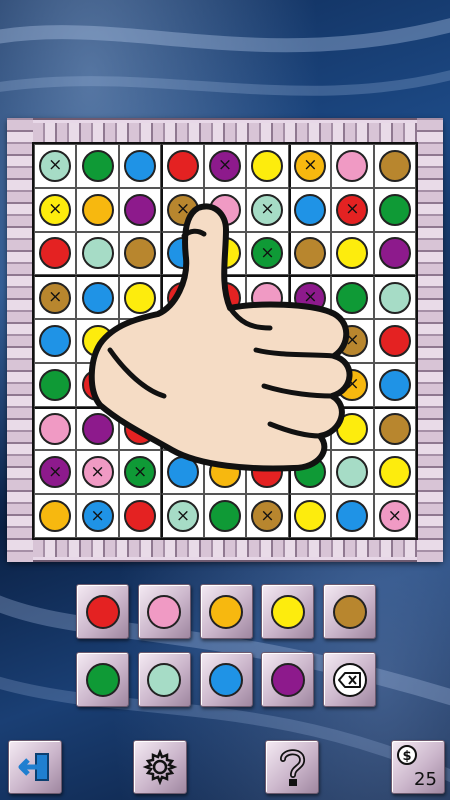 Image resolution: width=450 pixels, height=800 pixels. I want to click on settings-button, so click(160, 767).